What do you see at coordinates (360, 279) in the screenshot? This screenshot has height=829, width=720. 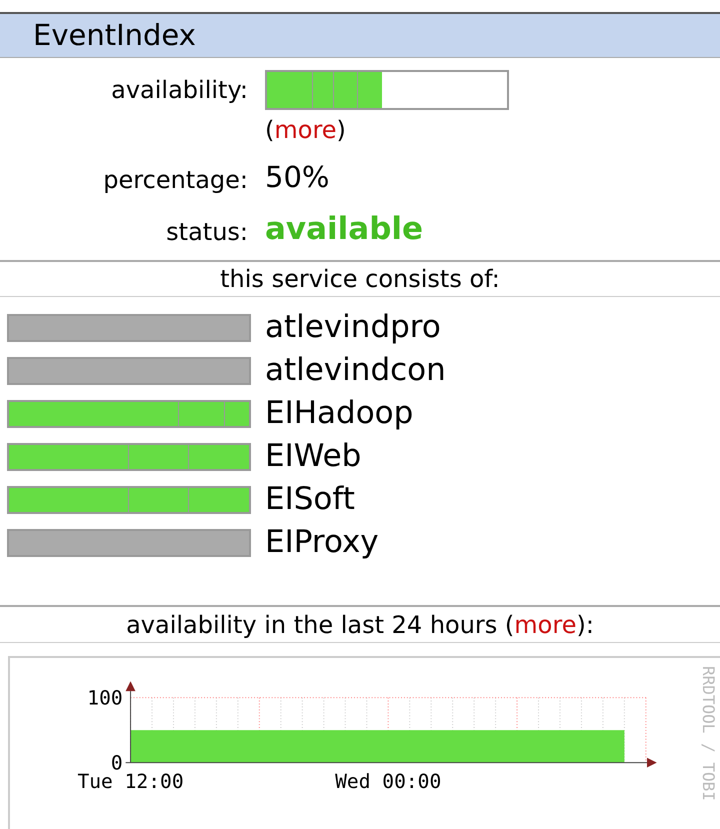 I see `section-heading: this service consists of:` at bounding box center [360, 279].